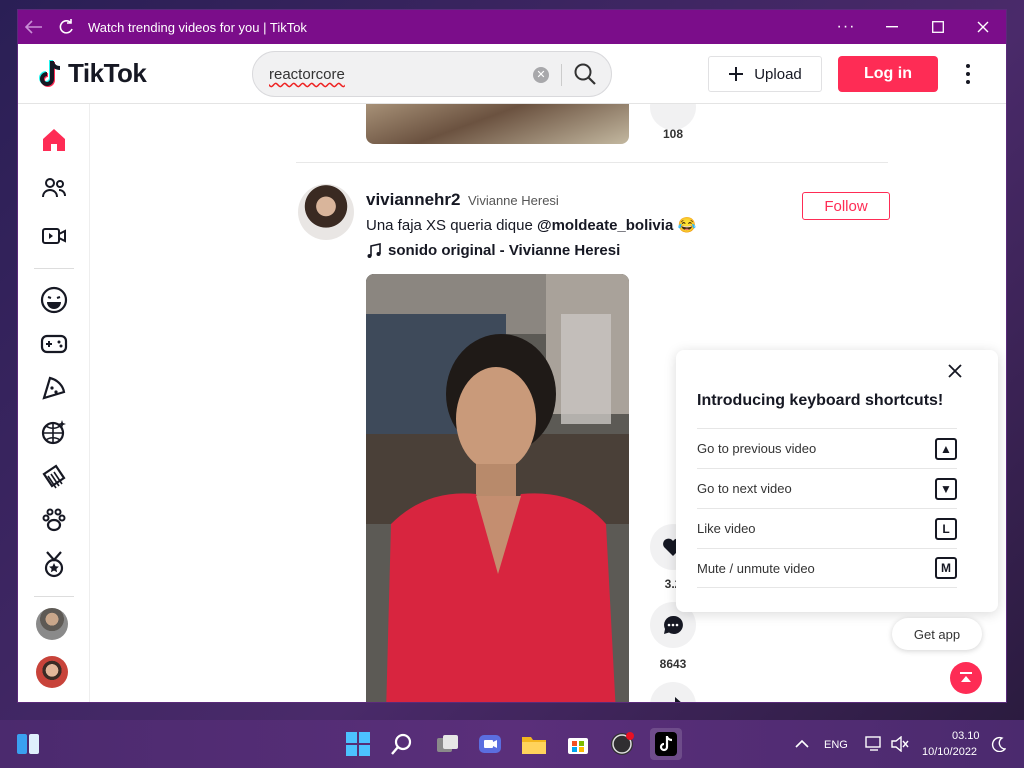  What do you see at coordinates (54, 188) in the screenshot?
I see `following-icon` at bounding box center [54, 188].